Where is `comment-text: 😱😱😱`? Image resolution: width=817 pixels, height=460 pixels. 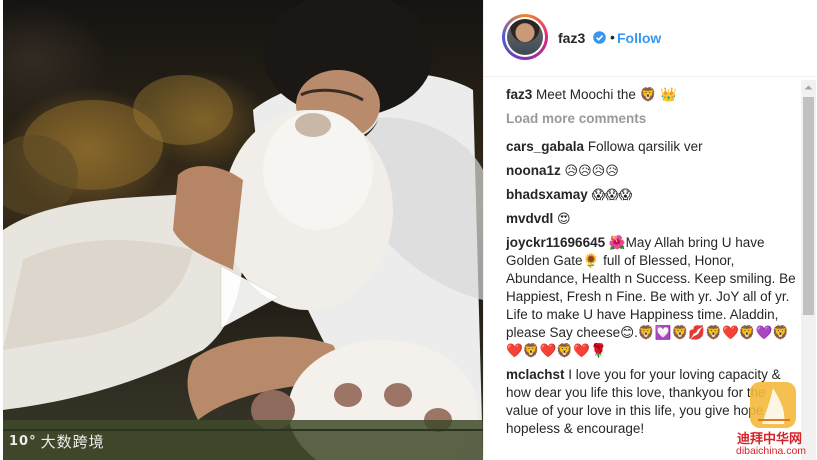
comment-text: 😱😱😱 is located at coordinates (612, 194).